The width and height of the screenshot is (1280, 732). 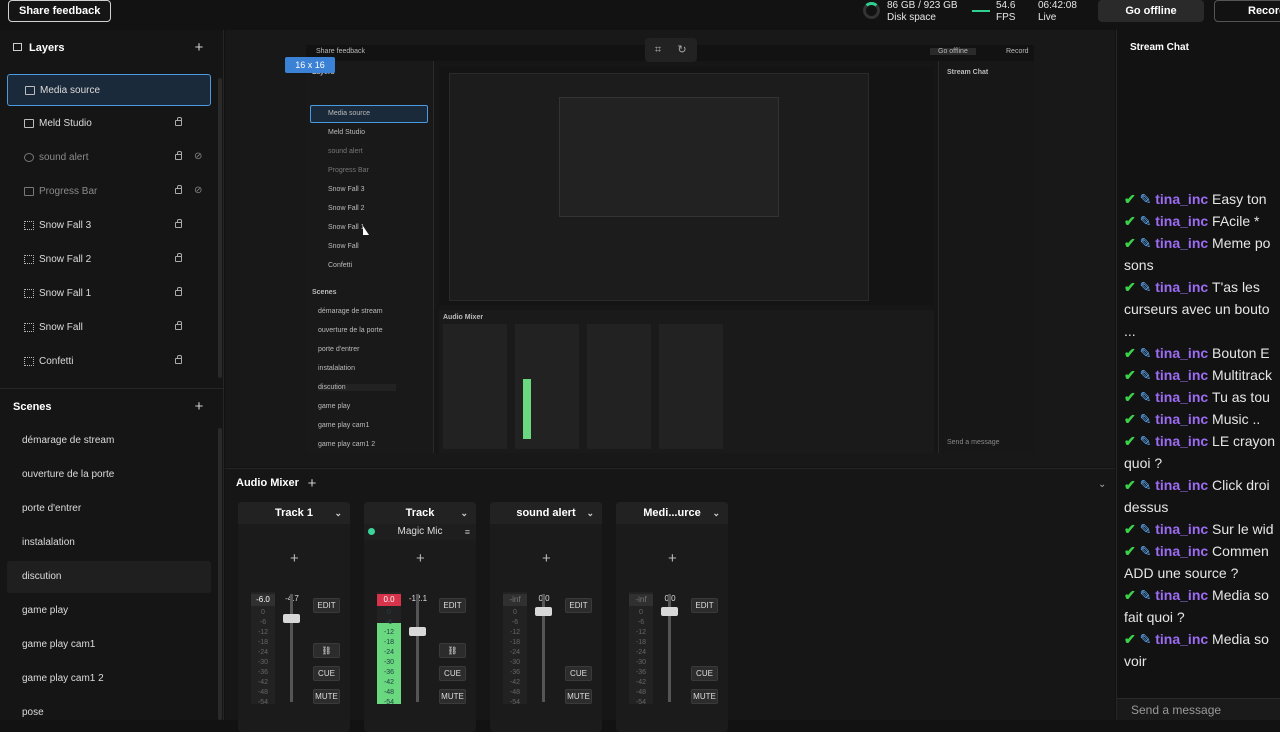 I want to click on track-name-button: Medi...urce ⌄, so click(x=672, y=513).